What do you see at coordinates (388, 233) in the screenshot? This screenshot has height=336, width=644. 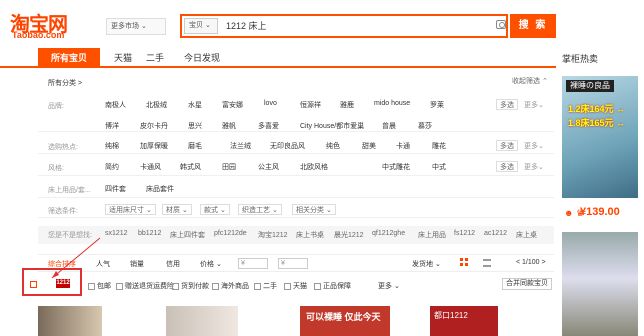 I see `suggestion-link: qf1212ghe` at bounding box center [388, 233].